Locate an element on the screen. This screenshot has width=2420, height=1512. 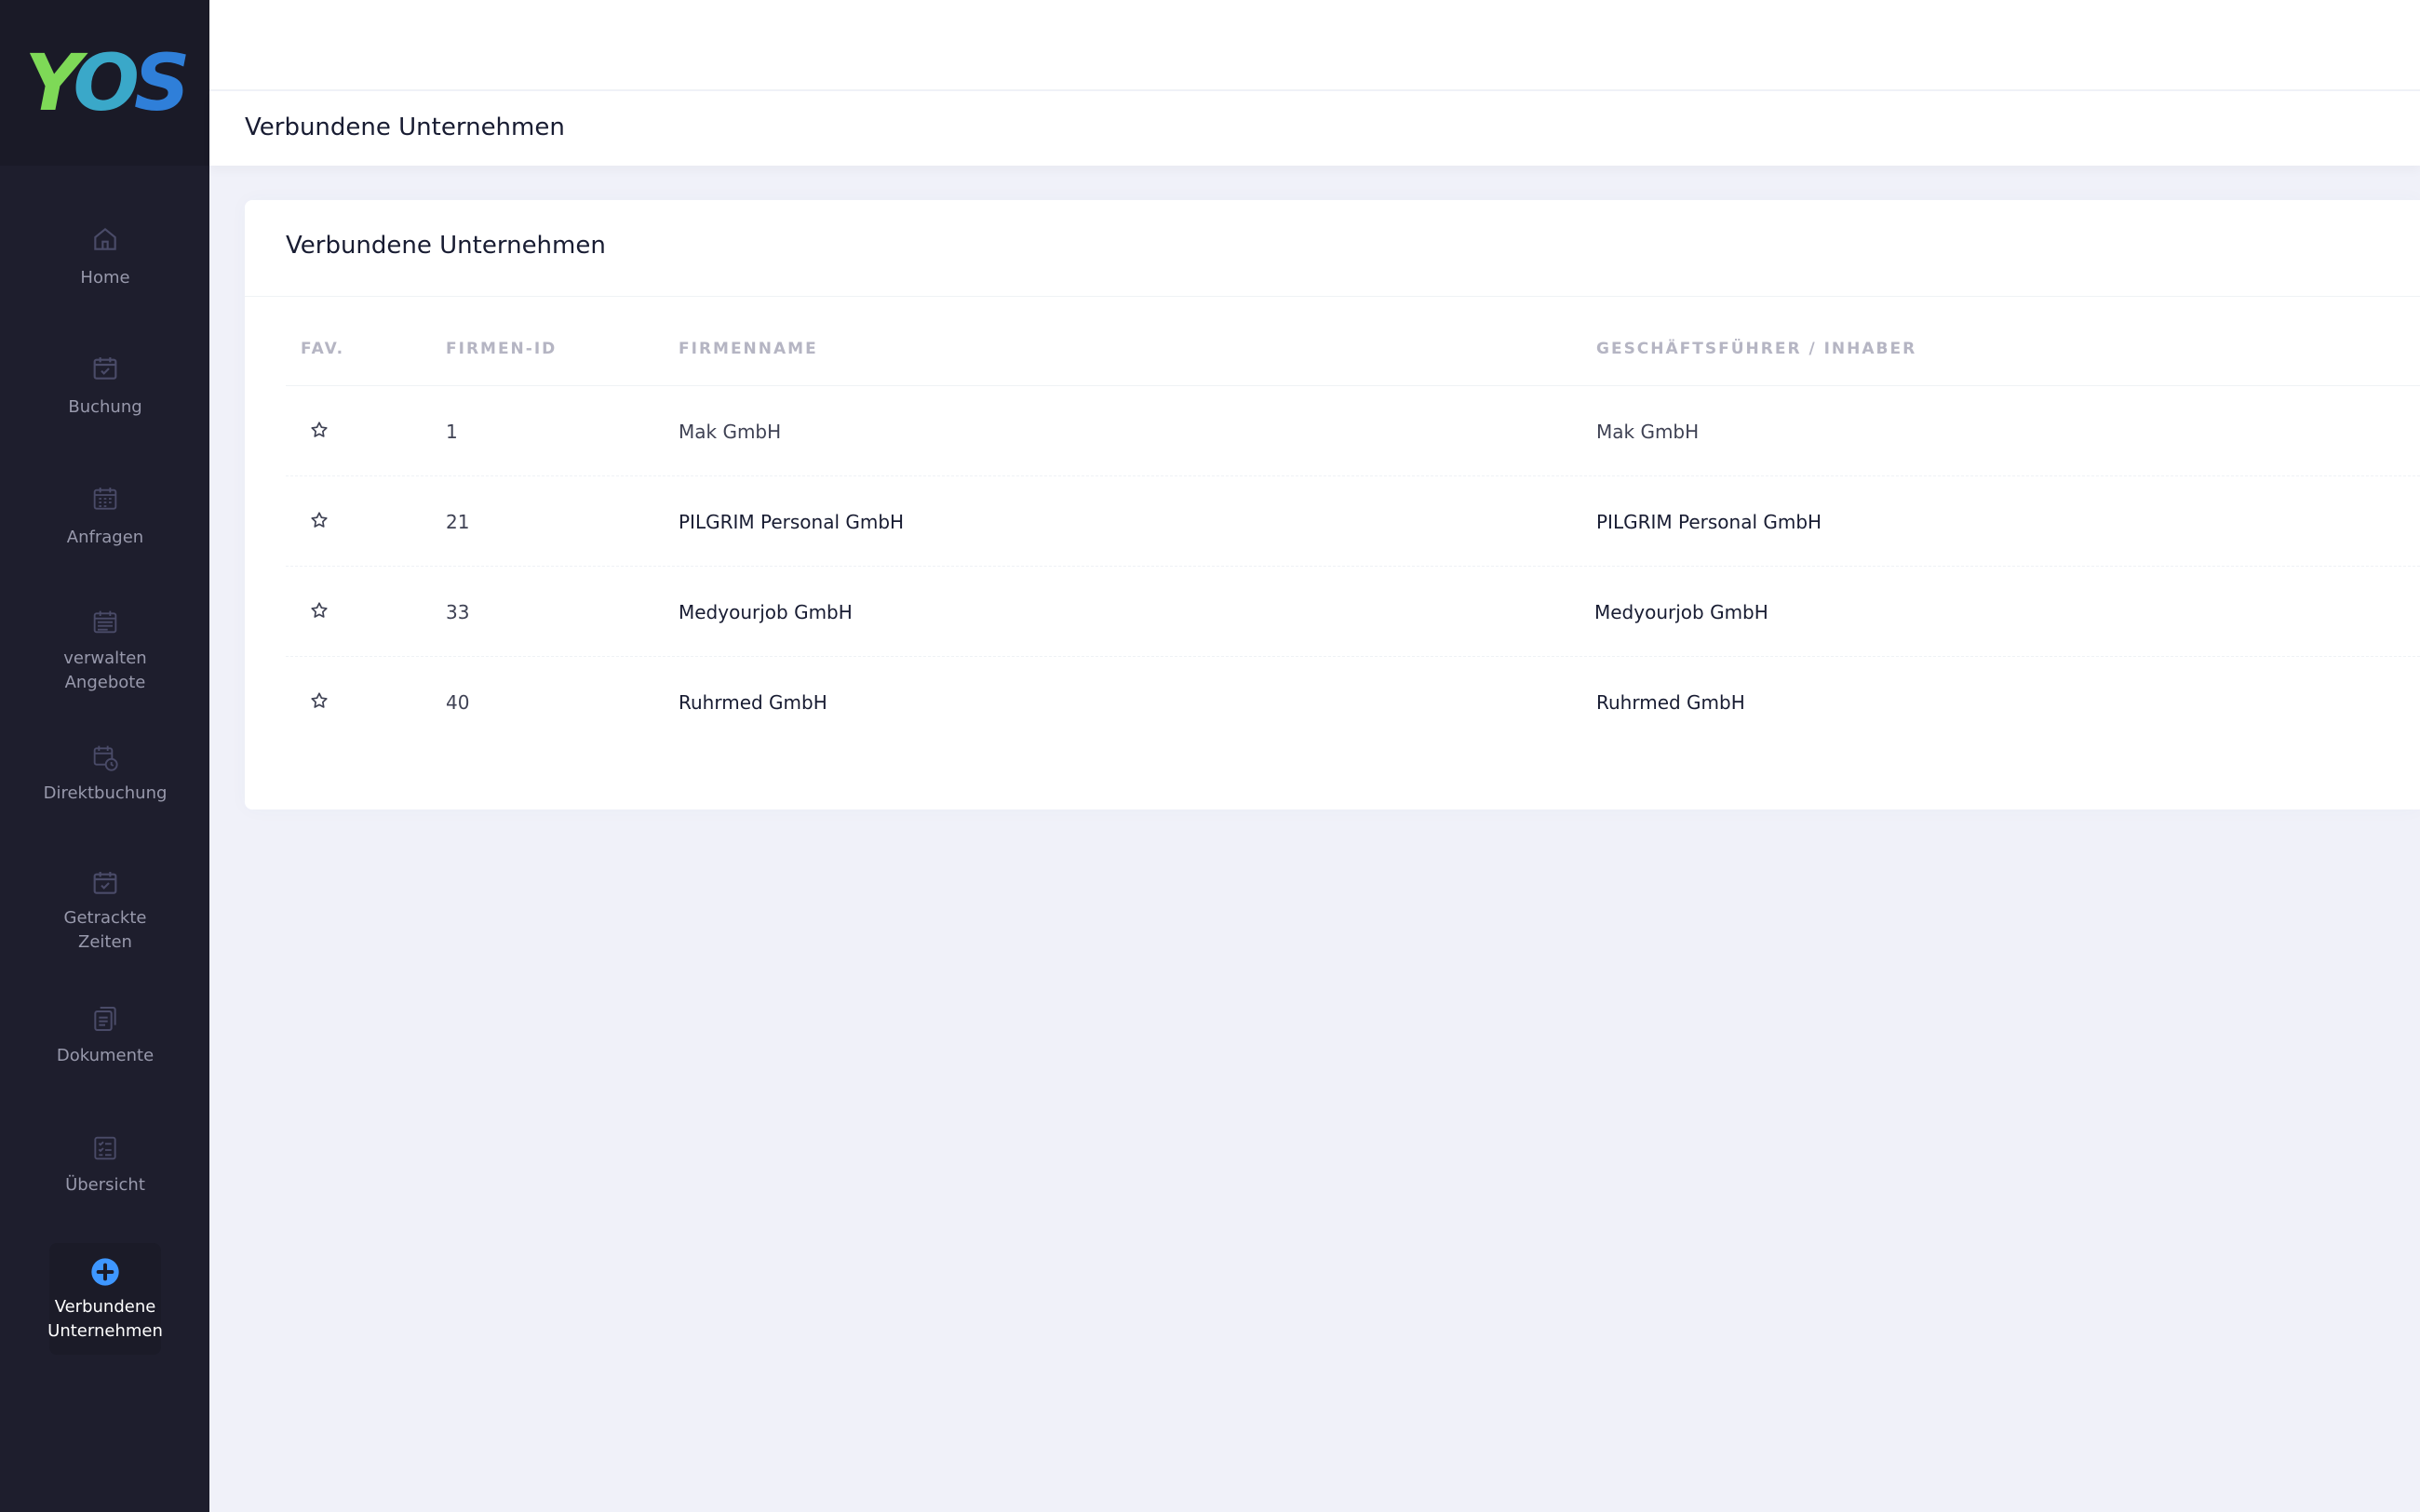
yos-logo: YOS is located at coordinates (107, 82).